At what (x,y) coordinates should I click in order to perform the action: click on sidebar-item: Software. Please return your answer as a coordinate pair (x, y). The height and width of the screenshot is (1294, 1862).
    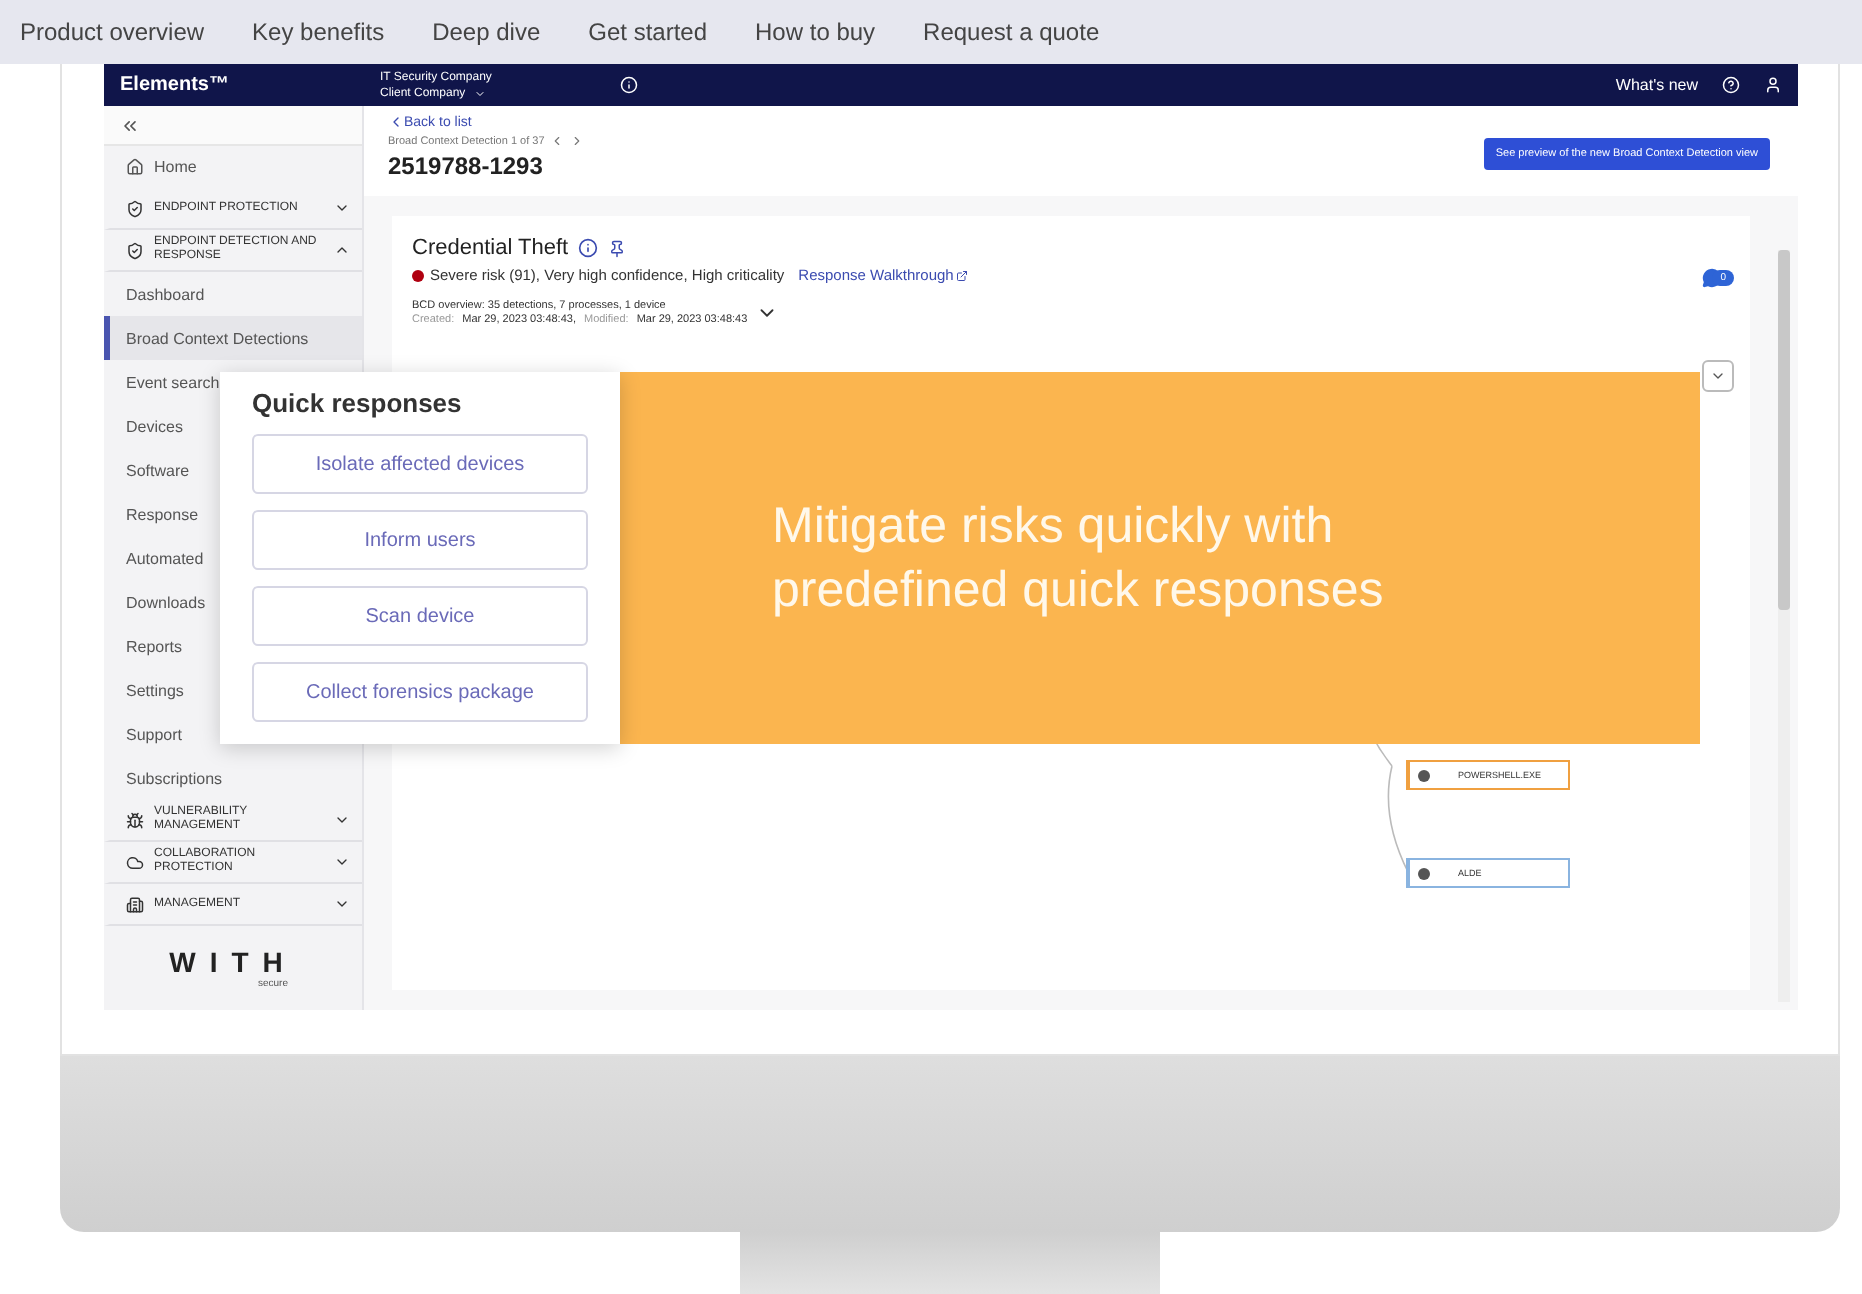
    Looking at the image, I should click on (158, 470).